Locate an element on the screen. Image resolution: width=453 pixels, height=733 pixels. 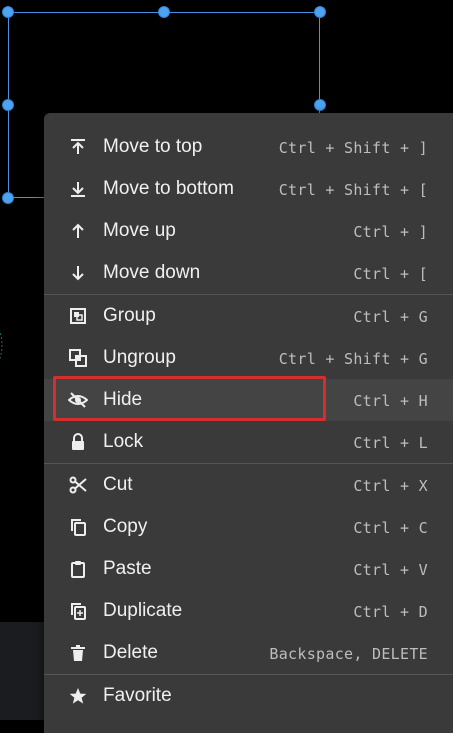
menu-item-label: Lock is located at coordinates (123, 441).